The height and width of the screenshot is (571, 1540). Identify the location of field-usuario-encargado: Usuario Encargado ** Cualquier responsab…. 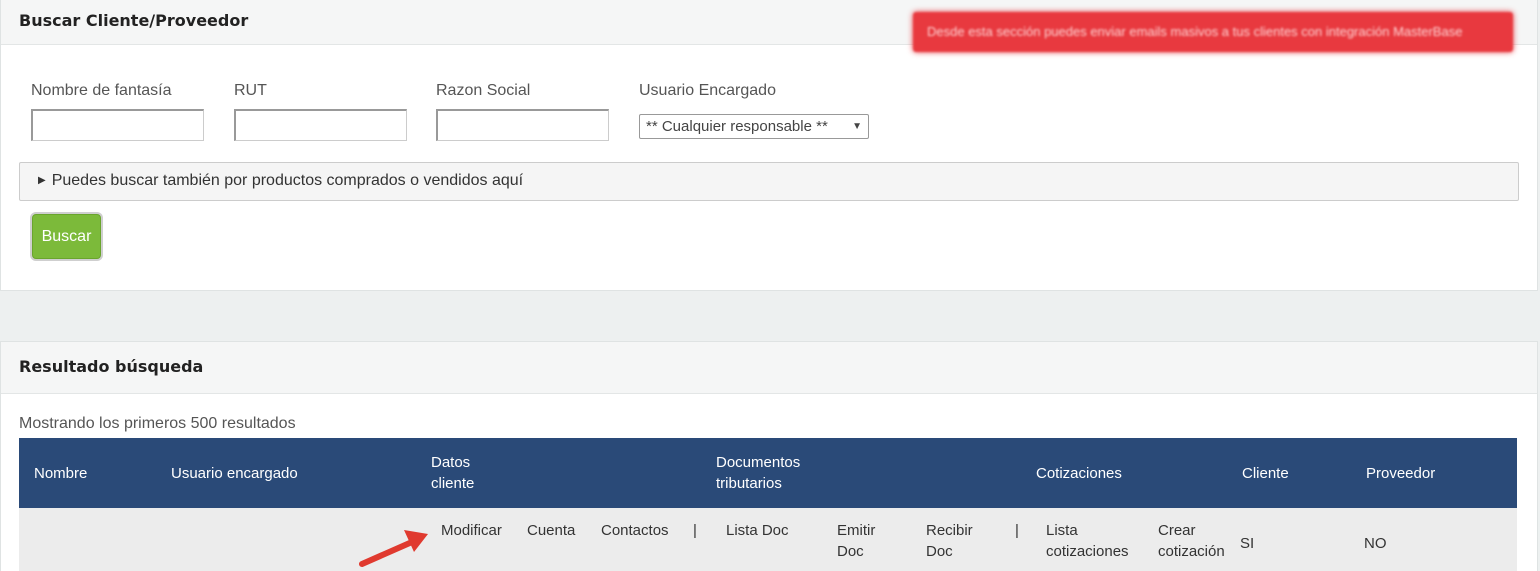
(754, 110).